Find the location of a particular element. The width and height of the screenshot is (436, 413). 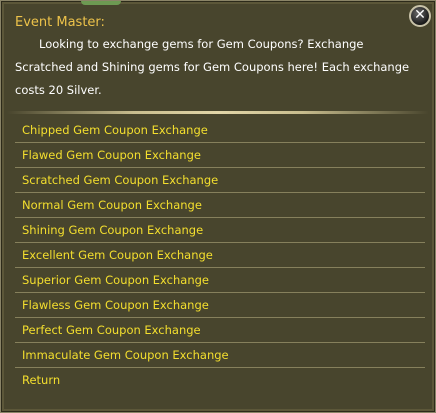

close-button: ✕ is located at coordinates (420, 16).